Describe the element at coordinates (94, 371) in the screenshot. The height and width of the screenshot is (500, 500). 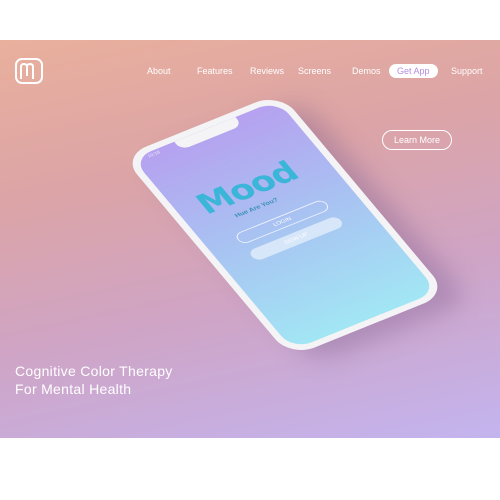
I see `headline-line-1: Cognitive Color Therapy` at that location.